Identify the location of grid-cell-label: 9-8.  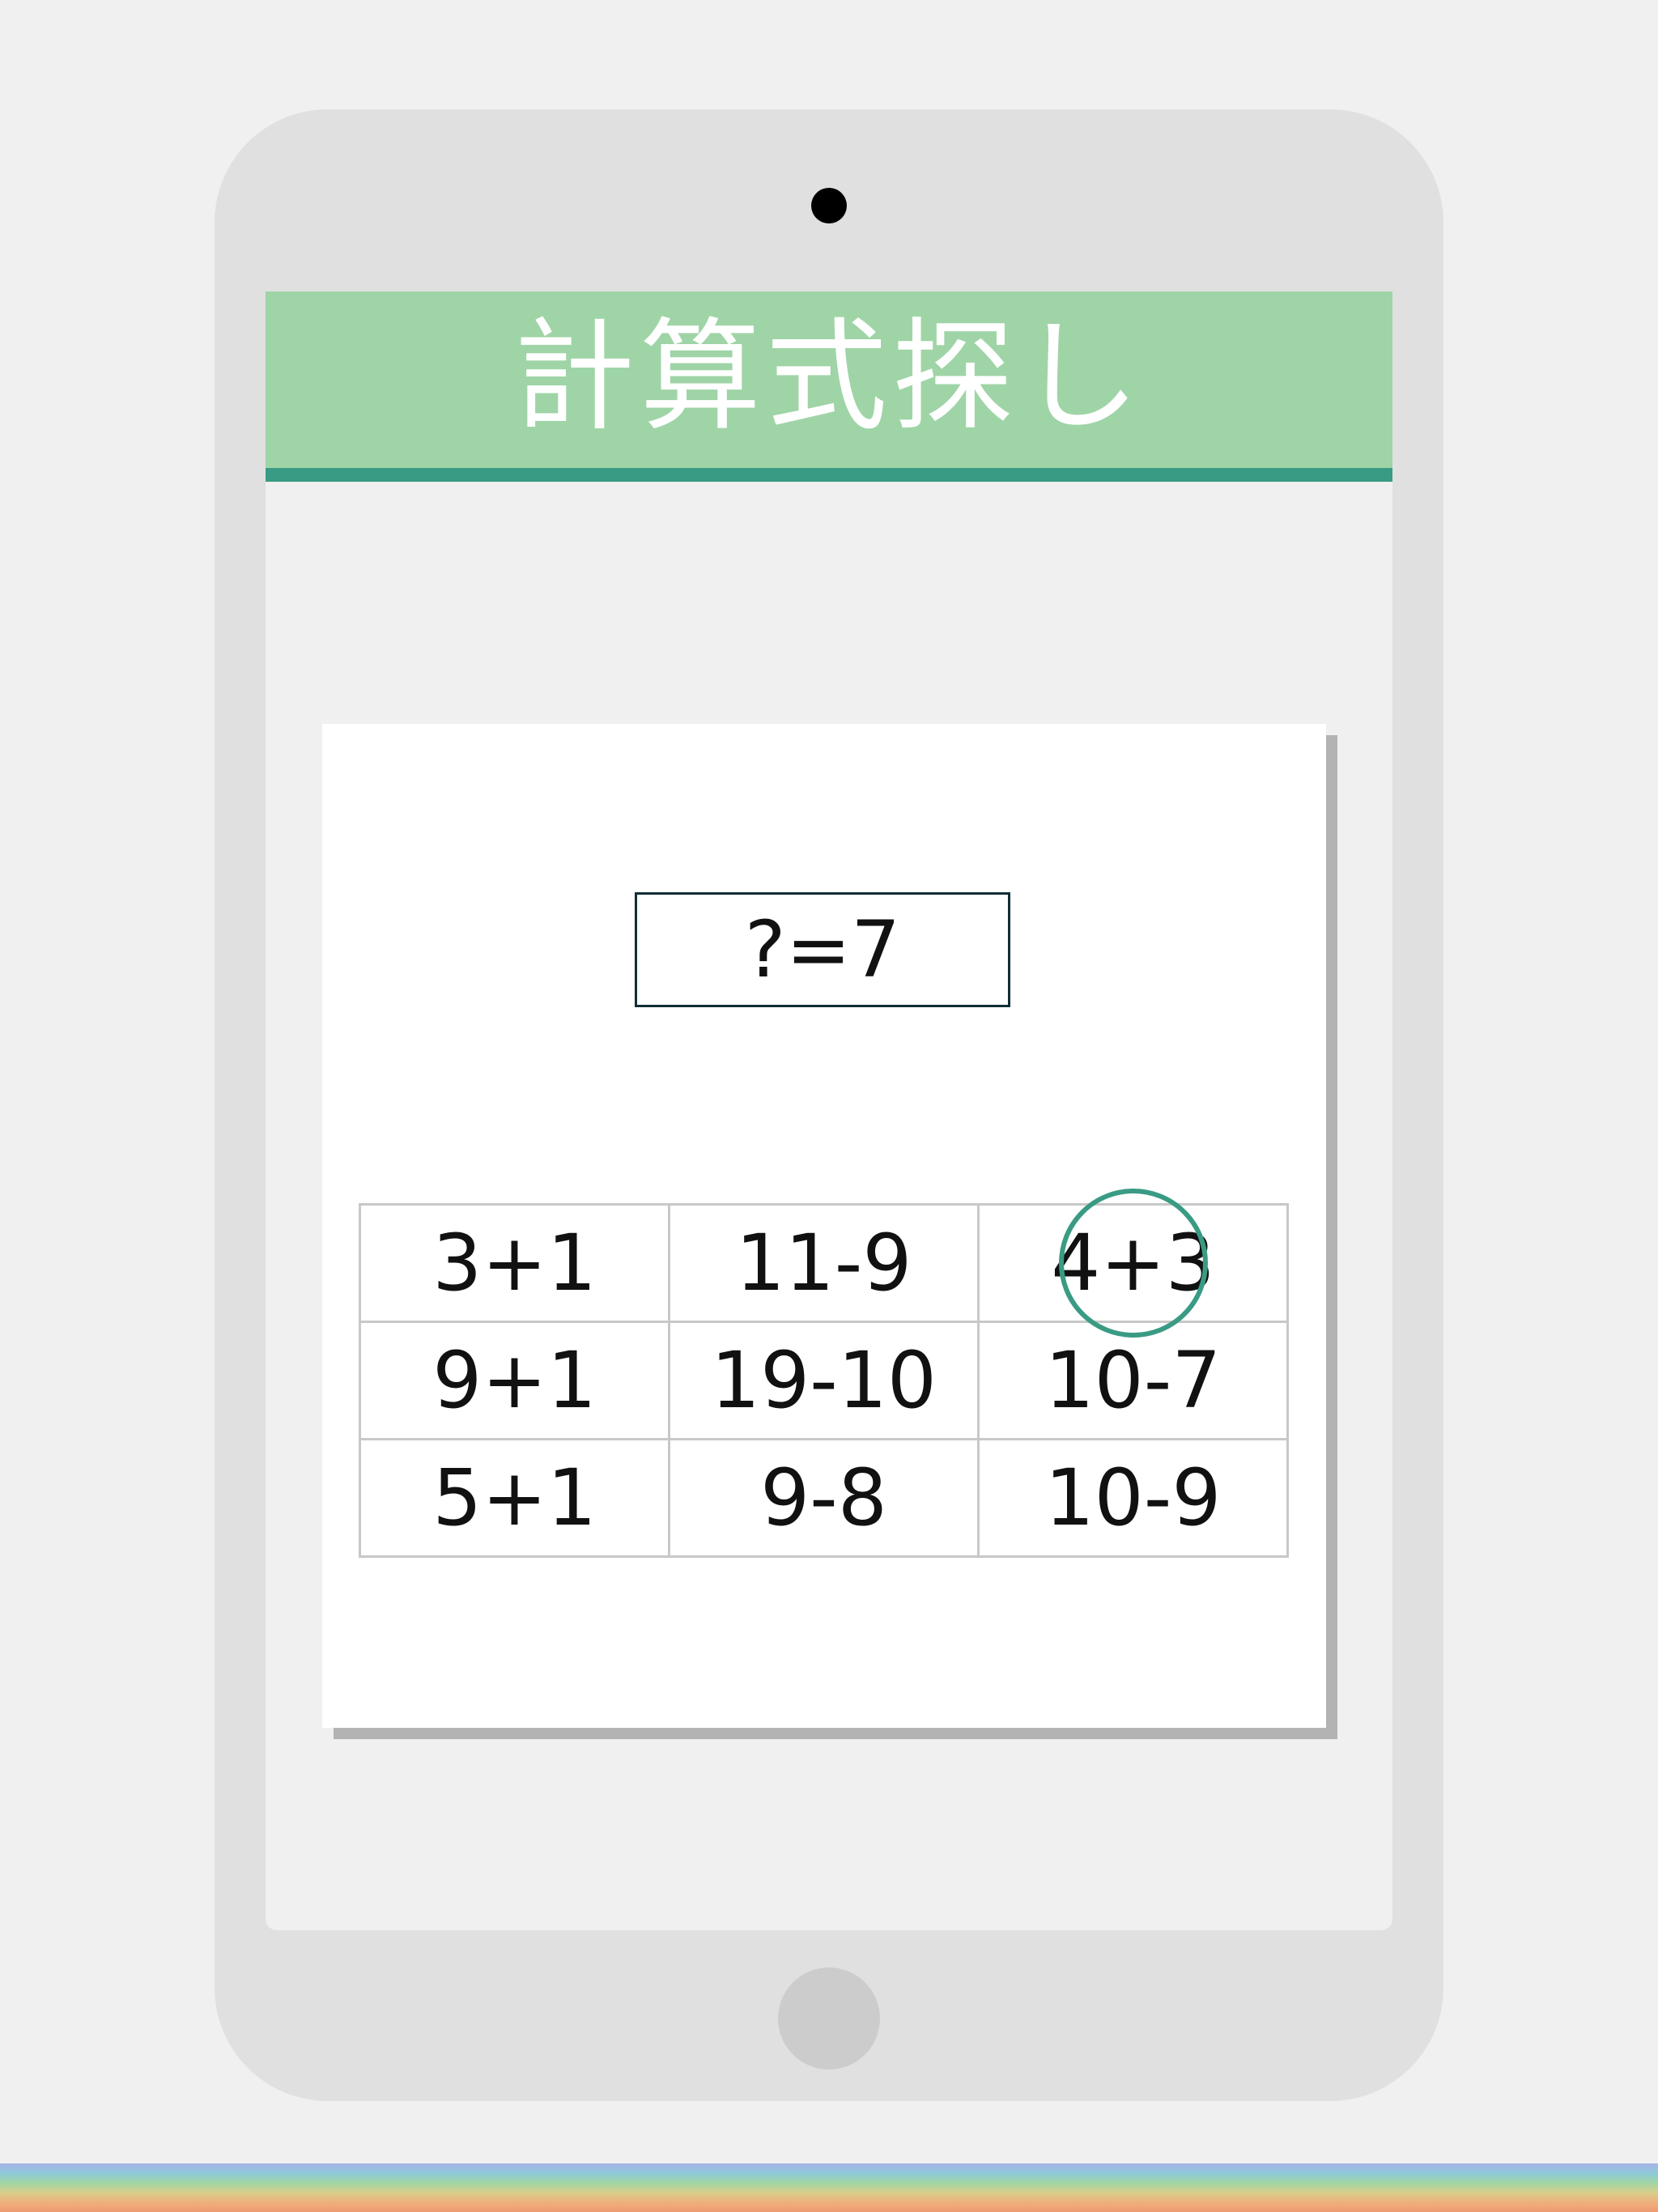
(823, 1498).